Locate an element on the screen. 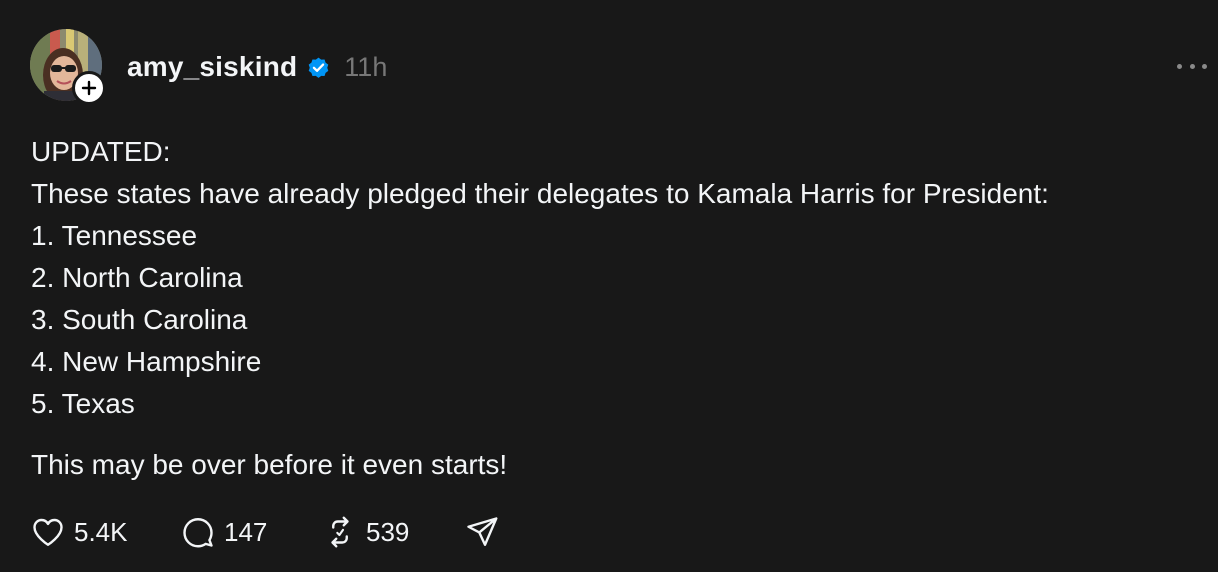 This screenshot has height=572, width=1218. repost-button: 539 is located at coordinates (393, 532).